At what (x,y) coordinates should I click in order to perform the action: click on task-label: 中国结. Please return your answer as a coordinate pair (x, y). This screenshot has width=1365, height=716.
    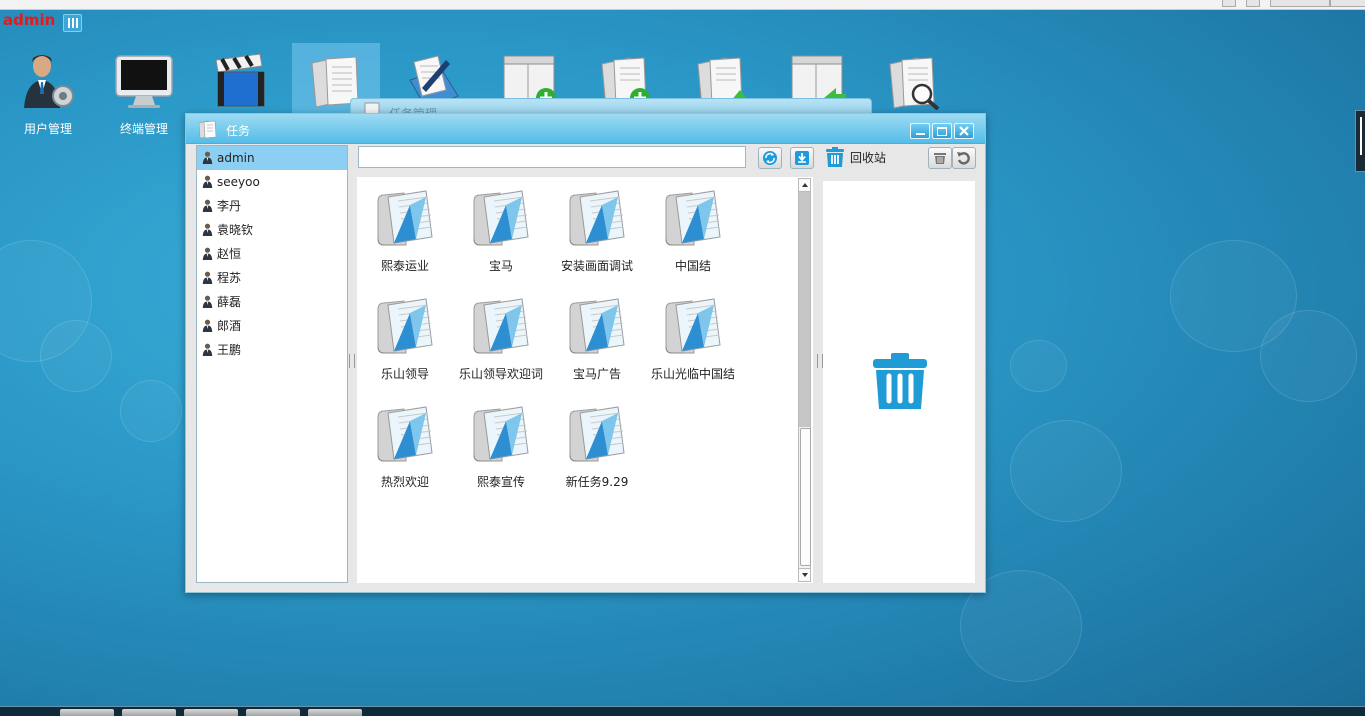
    Looking at the image, I should click on (692, 266).